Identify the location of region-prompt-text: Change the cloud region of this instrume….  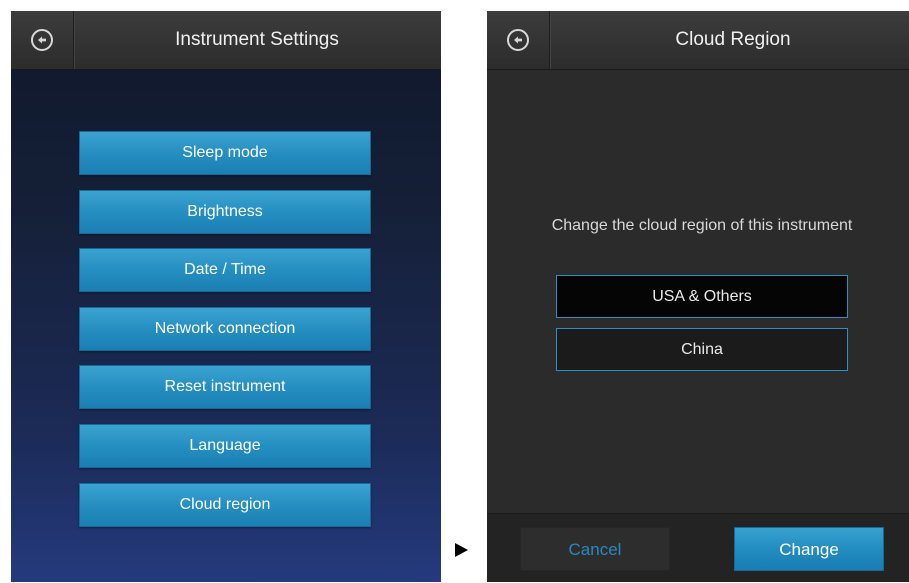
(702, 225).